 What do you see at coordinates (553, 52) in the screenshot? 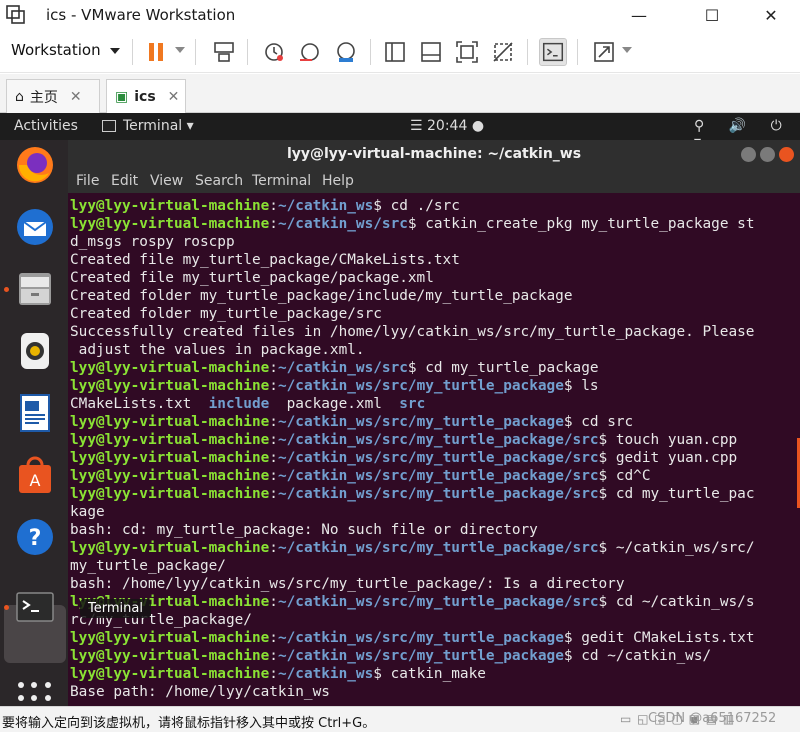
I see `console-view-icon` at bounding box center [553, 52].